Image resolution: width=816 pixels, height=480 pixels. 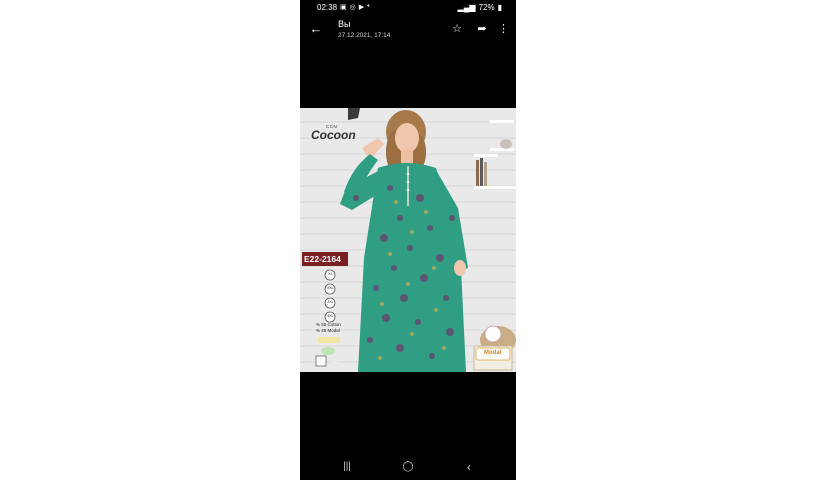 What do you see at coordinates (361, 7) in the screenshot?
I see `youtube-icon: ▶` at bounding box center [361, 7].